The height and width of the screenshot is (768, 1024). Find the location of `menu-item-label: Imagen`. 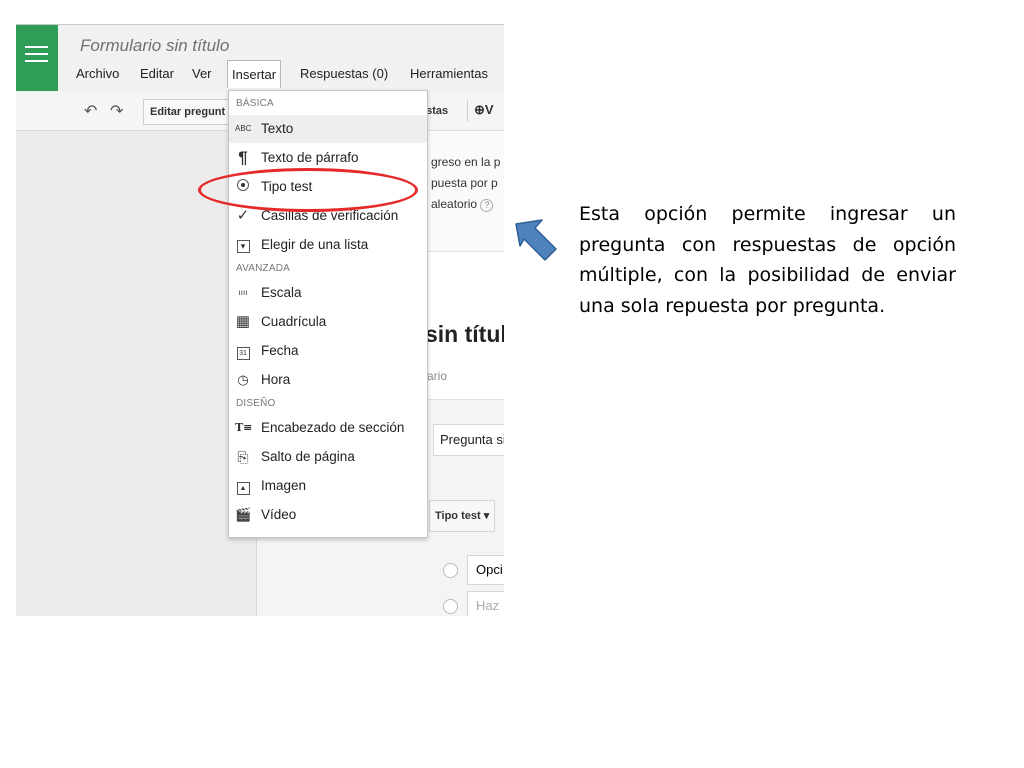

menu-item-label: Imagen is located at coordinates (284, 485).